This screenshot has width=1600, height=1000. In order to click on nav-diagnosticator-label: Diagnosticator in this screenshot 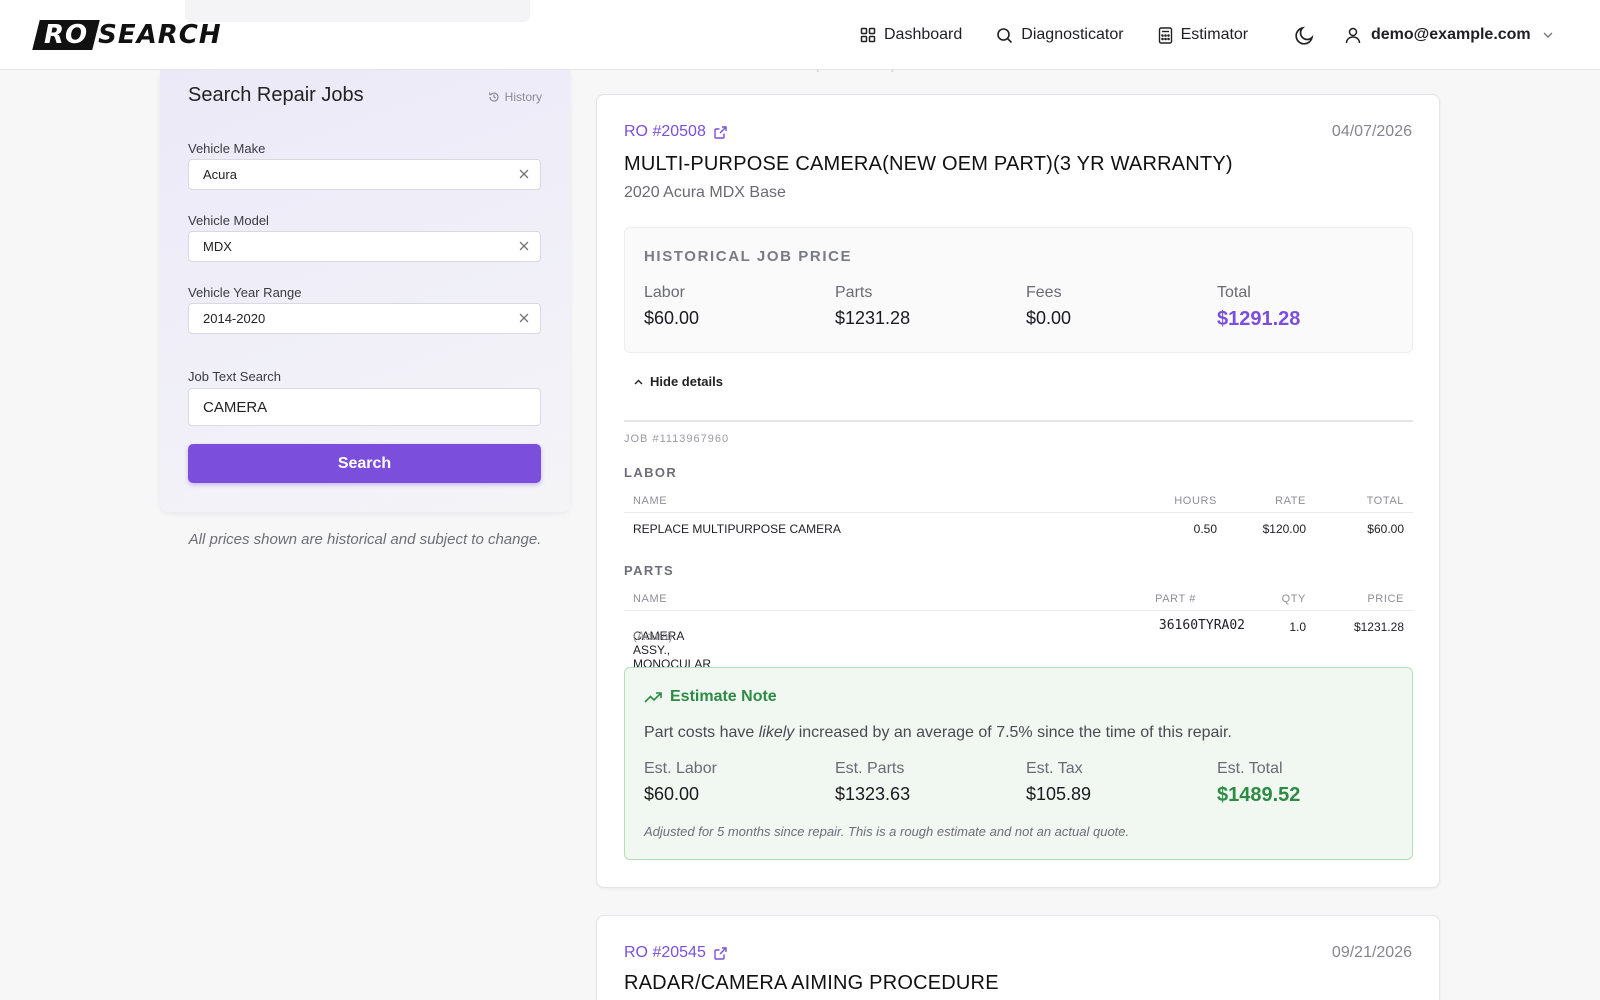, I will do `click(1072, 34)`.